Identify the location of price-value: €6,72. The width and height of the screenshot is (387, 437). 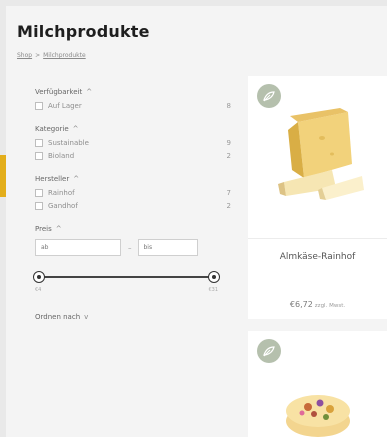
(301, 304).